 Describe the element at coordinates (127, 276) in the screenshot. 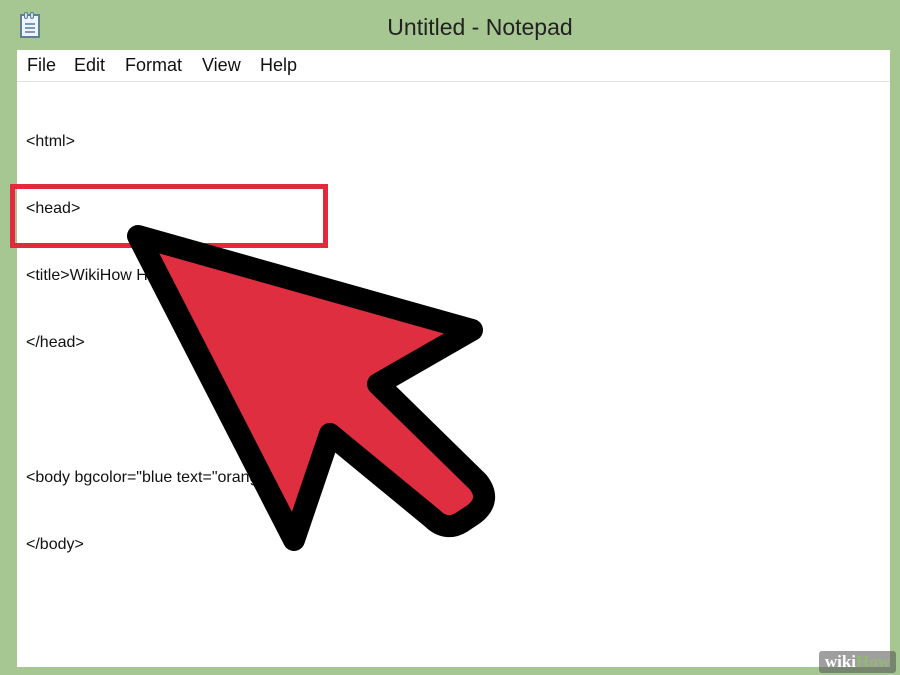

I see `code-line: <title>WikiHow HTML</title>` at that location.